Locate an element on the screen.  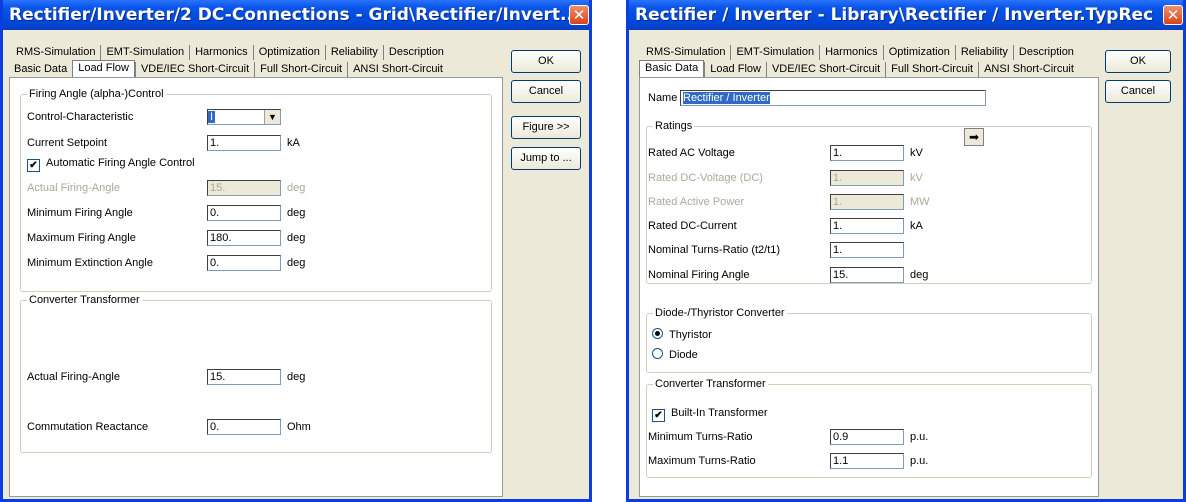
rated-active-power-unit: MW is located at coordinates (920, 202).